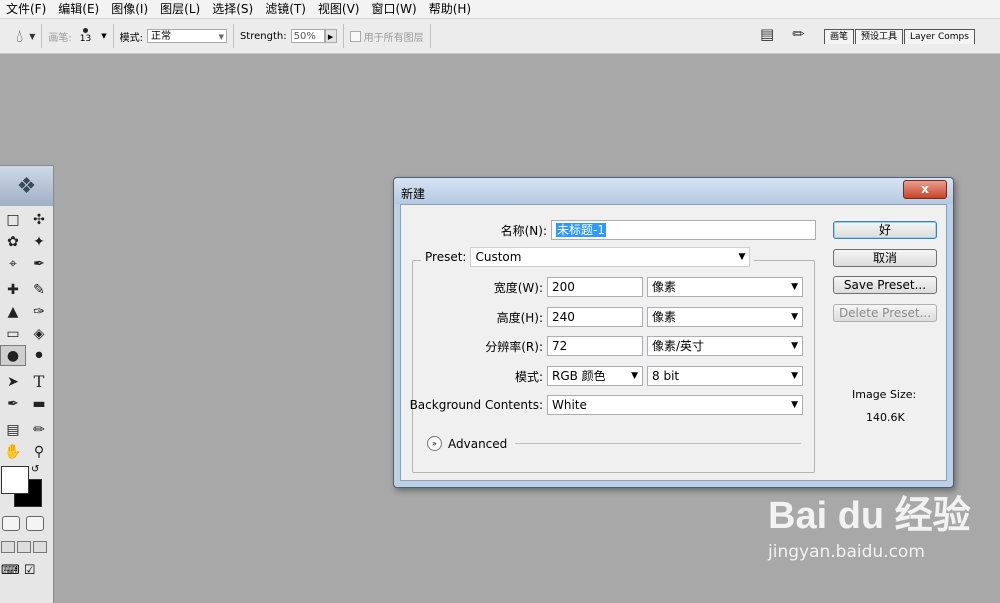 Image resolution: width=1000 pixels, height=603 pixels. Describe the element at coordinates (595, 287) in the screenshot. I see `width-input: 200` at that location.